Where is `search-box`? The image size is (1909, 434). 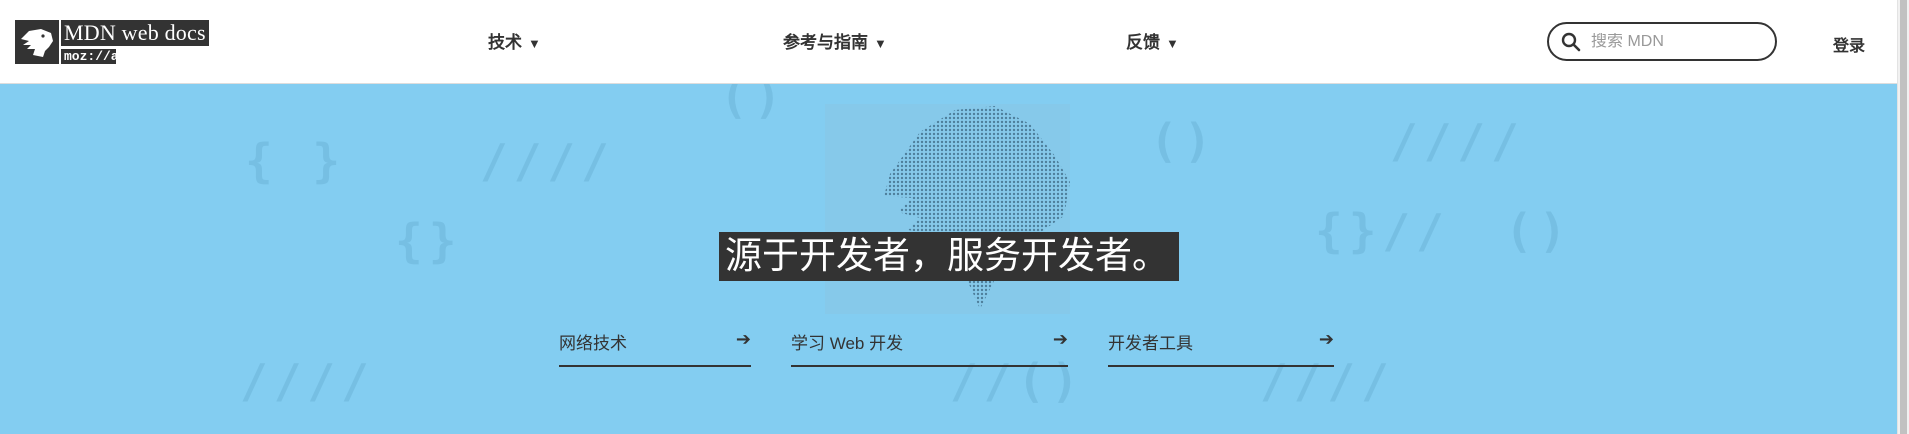 search-box is located at coordinates (1662, 41).